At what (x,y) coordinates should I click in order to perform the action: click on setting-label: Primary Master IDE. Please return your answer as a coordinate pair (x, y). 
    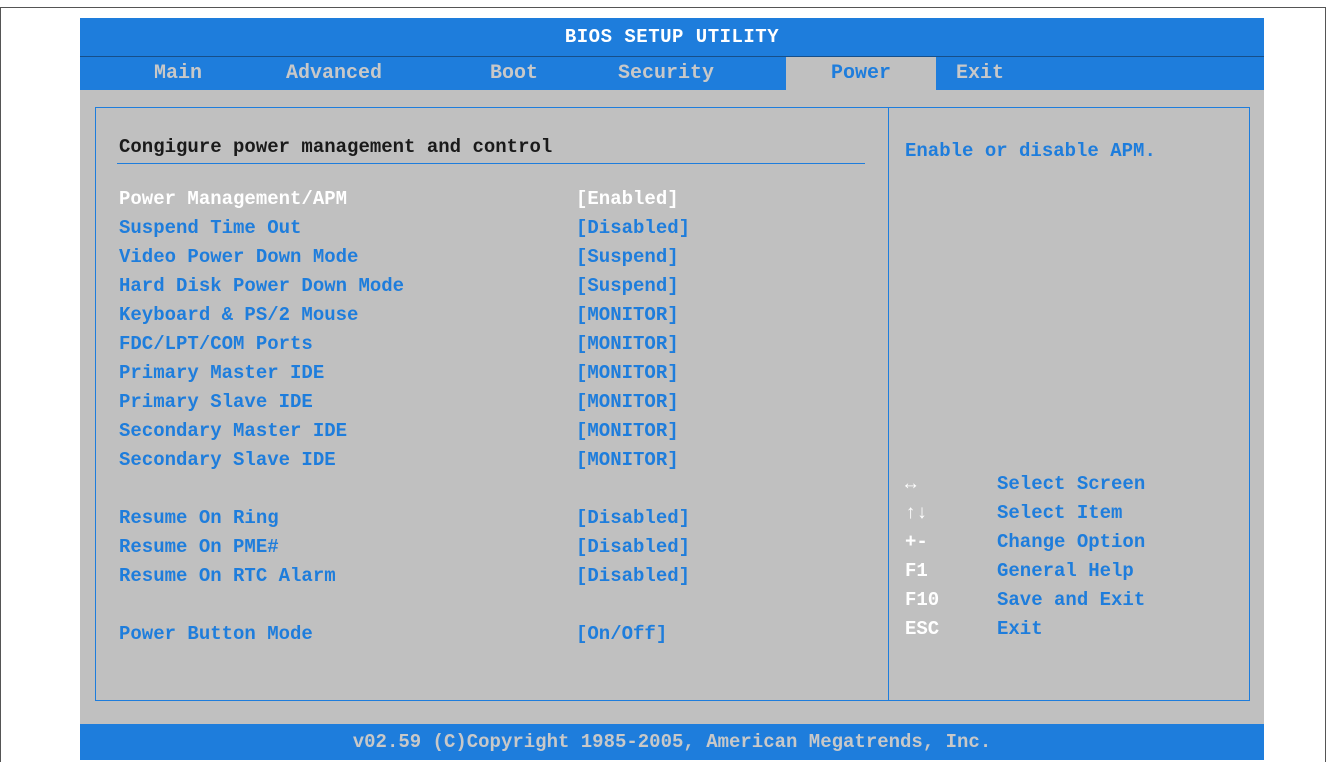
    Looking at the image, I should click on (222, 373).